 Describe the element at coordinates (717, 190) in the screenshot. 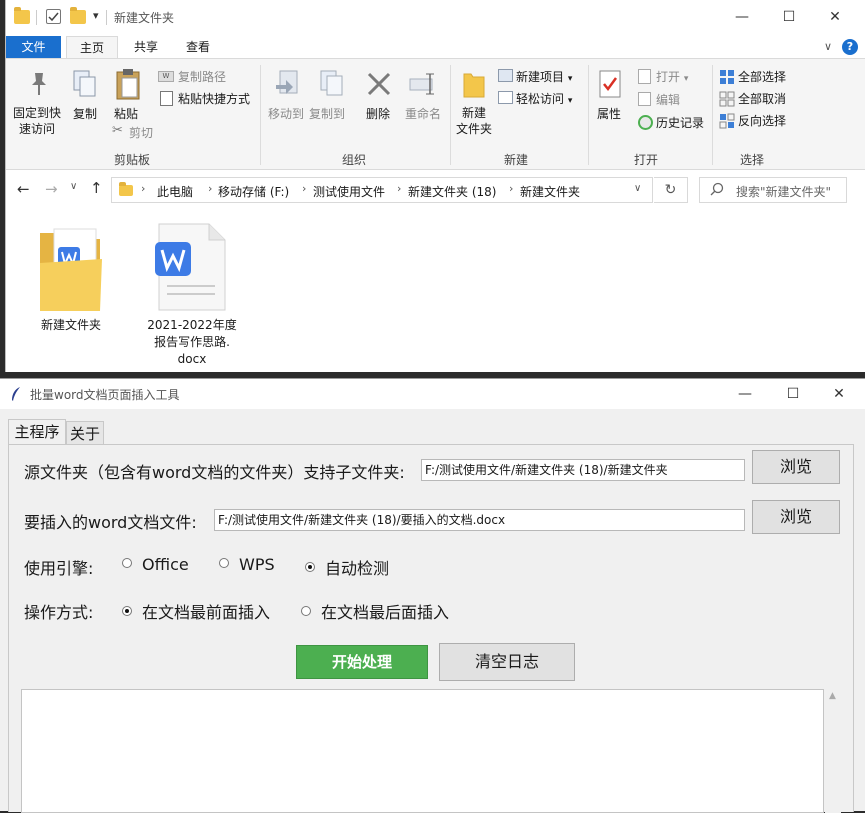

I see `search-icon` at that location.